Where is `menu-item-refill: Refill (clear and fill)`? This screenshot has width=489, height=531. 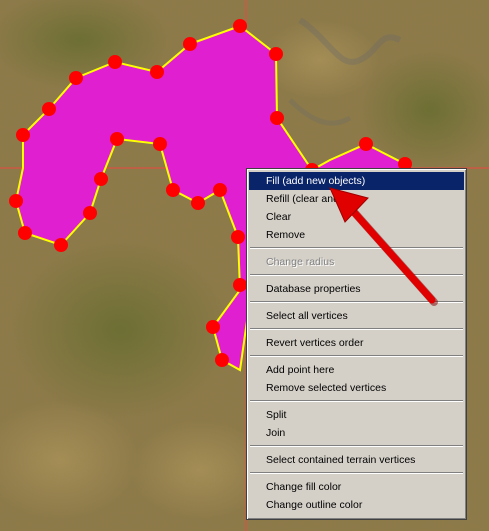
menu-item-refill: Refill (clear and fill) is located at coordinates (356, 199).